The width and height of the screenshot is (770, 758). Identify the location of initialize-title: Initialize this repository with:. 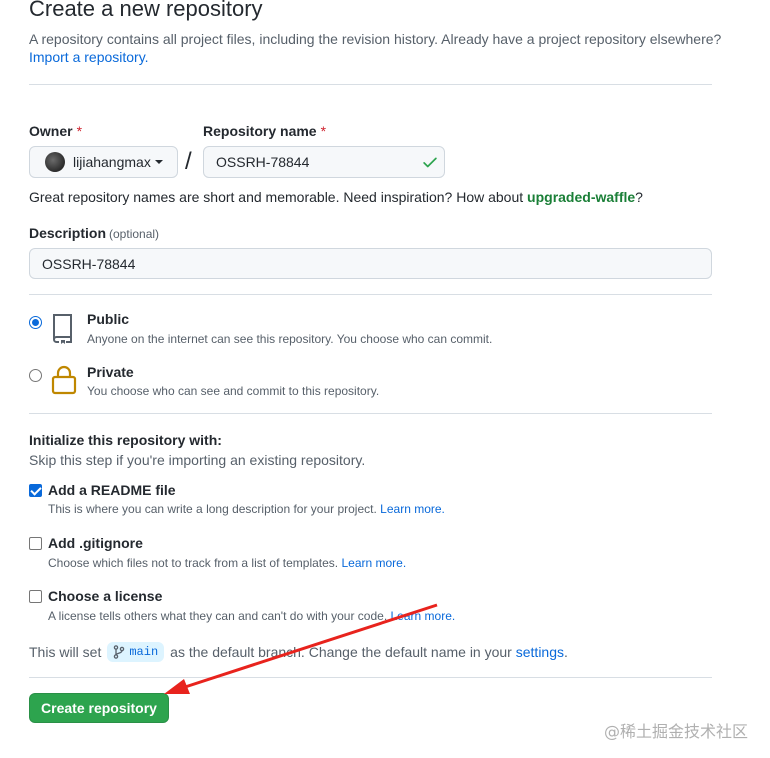
(125, 440).